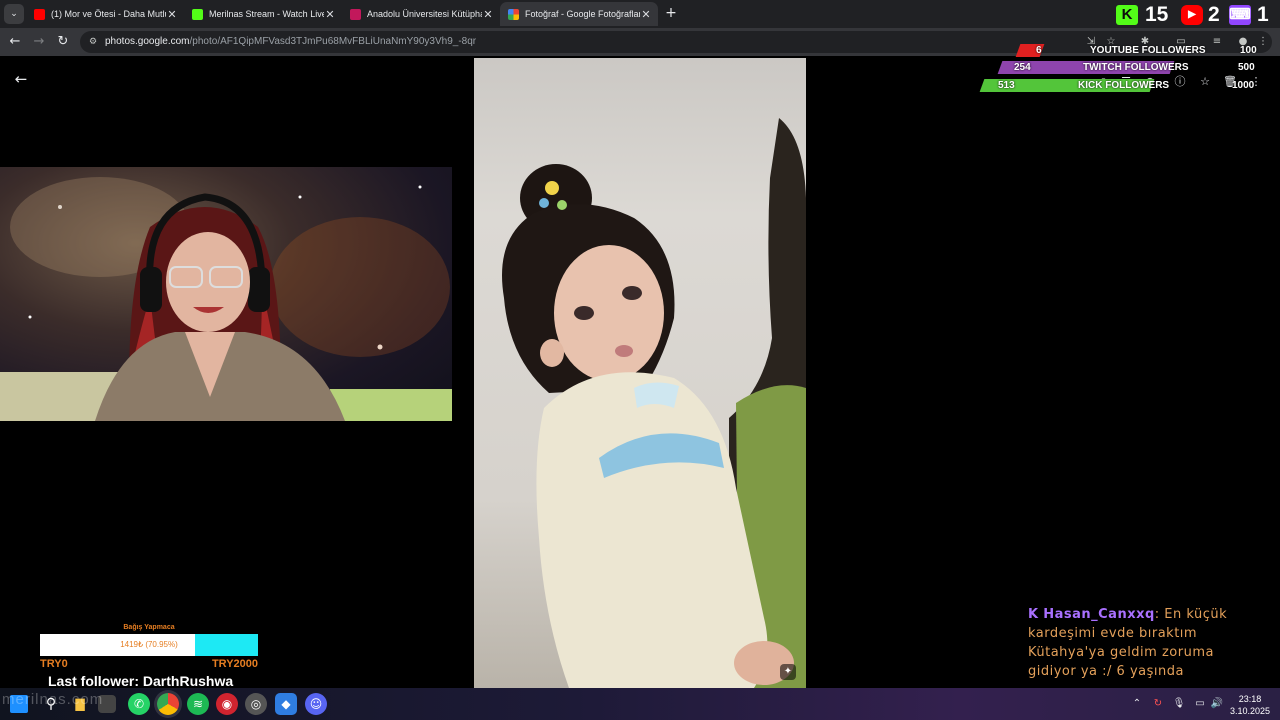 This screenshot has height=720, width=1280. I want to click on tab-title: Anadolu Üniversitesi Kütüphane, so click(424, 14).